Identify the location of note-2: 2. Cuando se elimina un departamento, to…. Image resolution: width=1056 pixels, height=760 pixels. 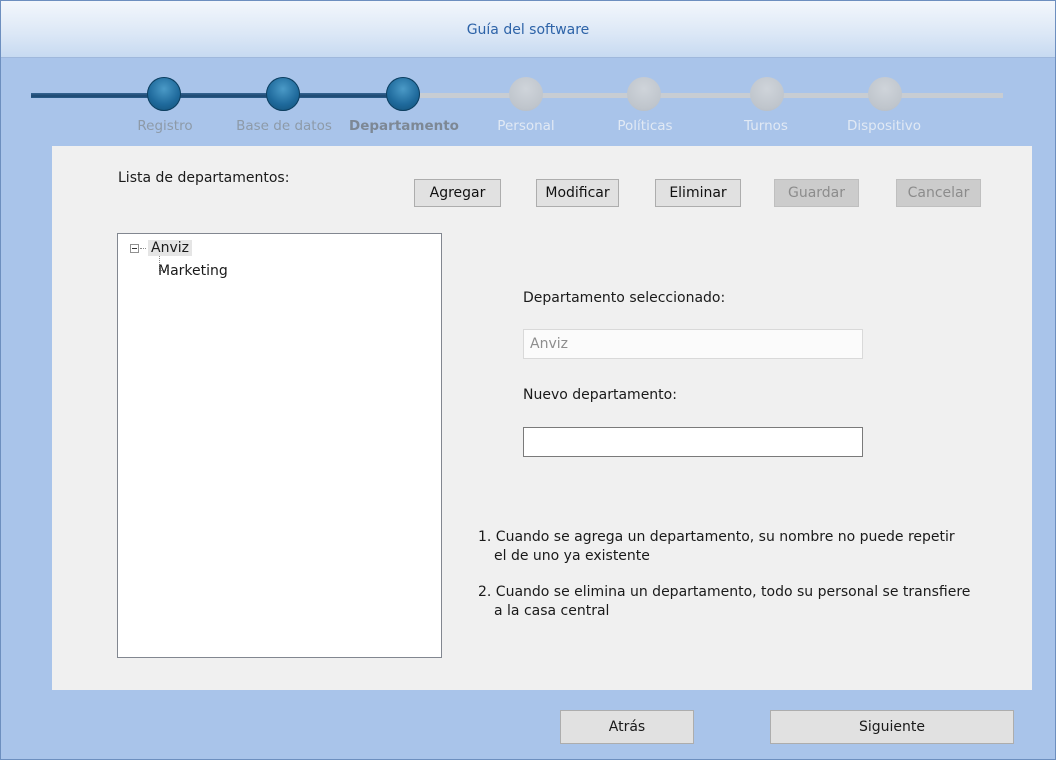
(738, 602).